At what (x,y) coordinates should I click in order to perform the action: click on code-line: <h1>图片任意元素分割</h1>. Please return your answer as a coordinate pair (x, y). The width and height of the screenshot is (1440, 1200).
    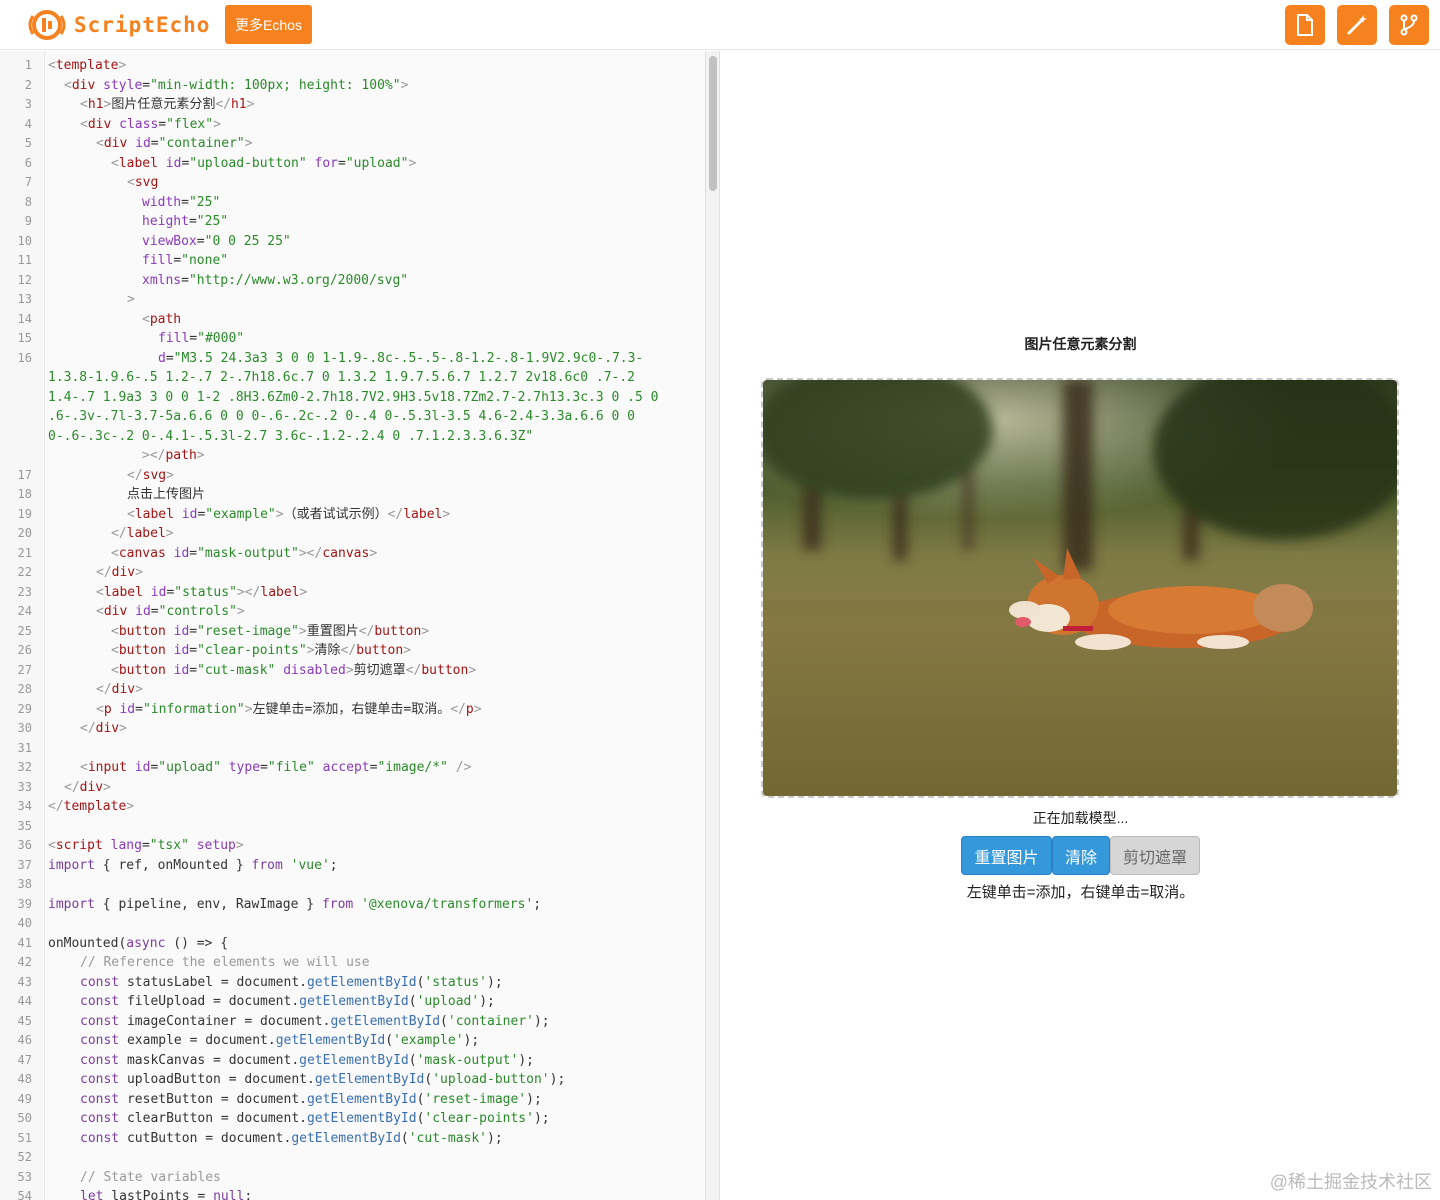
    Looking at the image, I should click on (167, 104).